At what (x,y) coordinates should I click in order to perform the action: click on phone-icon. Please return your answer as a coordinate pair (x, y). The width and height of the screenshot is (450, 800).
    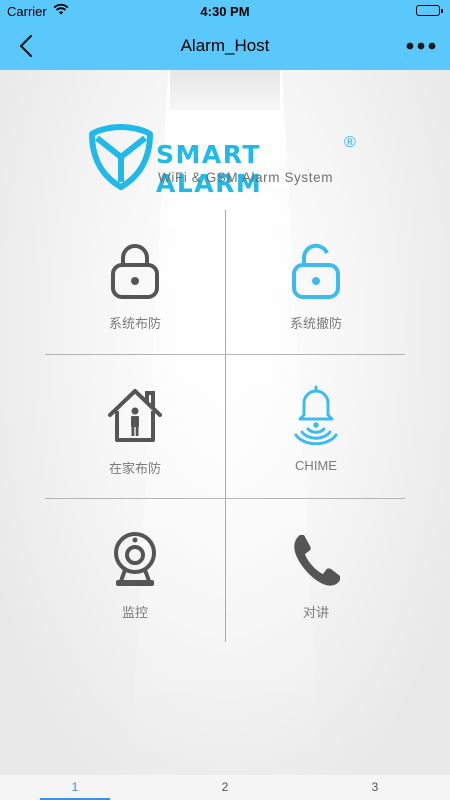
    Looking at the image, I should click on (317, 560).